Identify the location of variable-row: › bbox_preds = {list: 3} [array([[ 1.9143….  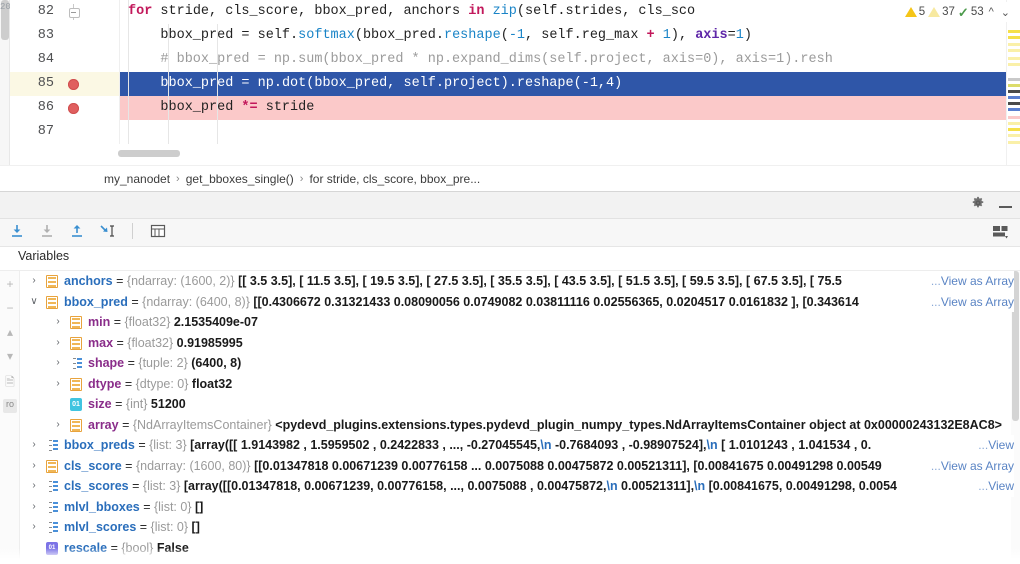
(520, 445).